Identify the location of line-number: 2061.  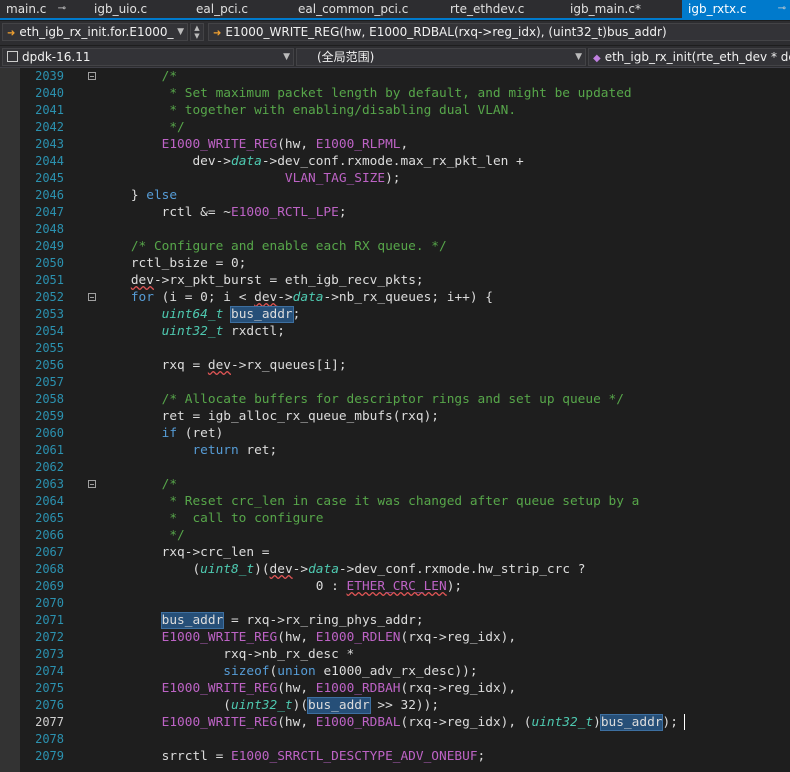
(49, 450).